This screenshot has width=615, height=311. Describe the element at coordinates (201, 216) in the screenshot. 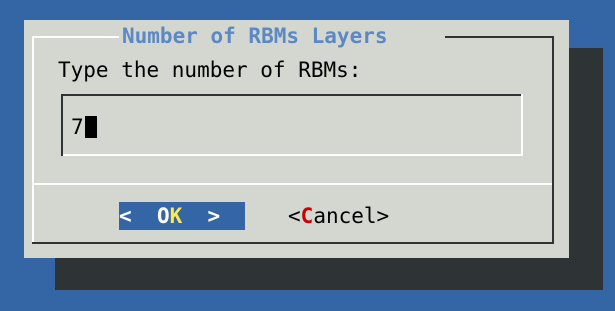

I see `ok-button-label-post: >` at that location.